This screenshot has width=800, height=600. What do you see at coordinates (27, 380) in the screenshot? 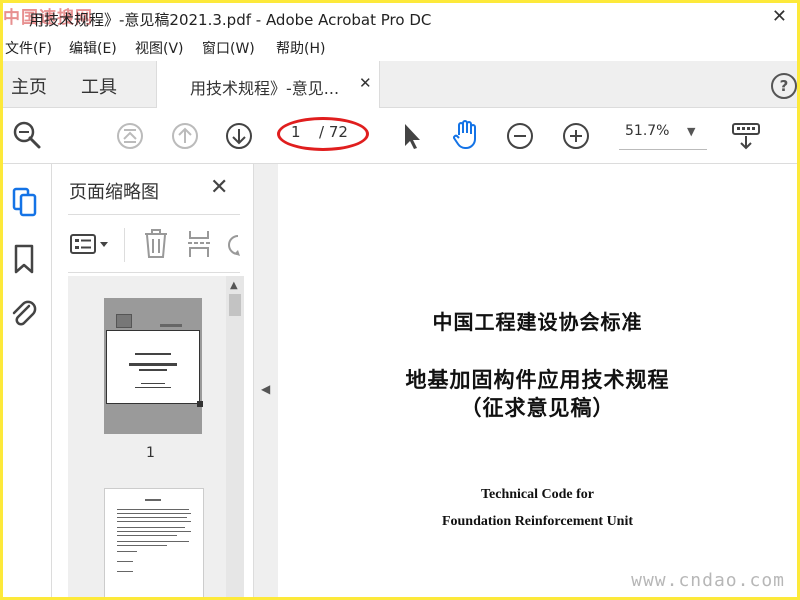
I see `left-rail` at bounding box center [27, 380].